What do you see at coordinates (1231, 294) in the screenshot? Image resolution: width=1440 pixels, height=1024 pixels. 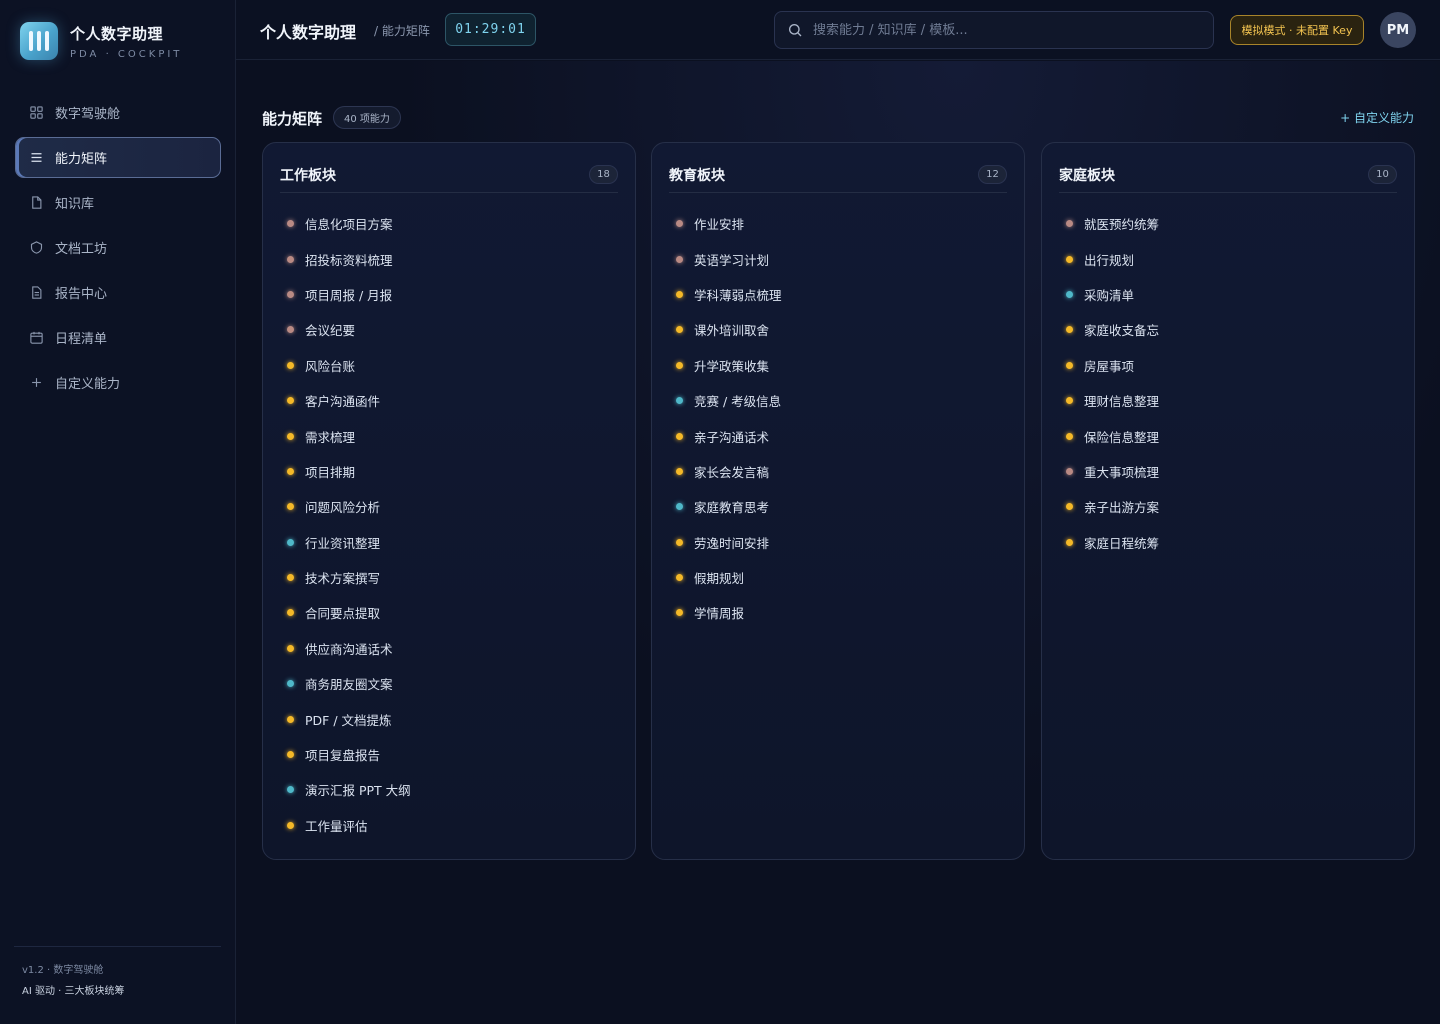 I see `capability-item: 采购清单` at bounding box center [1231, 294].